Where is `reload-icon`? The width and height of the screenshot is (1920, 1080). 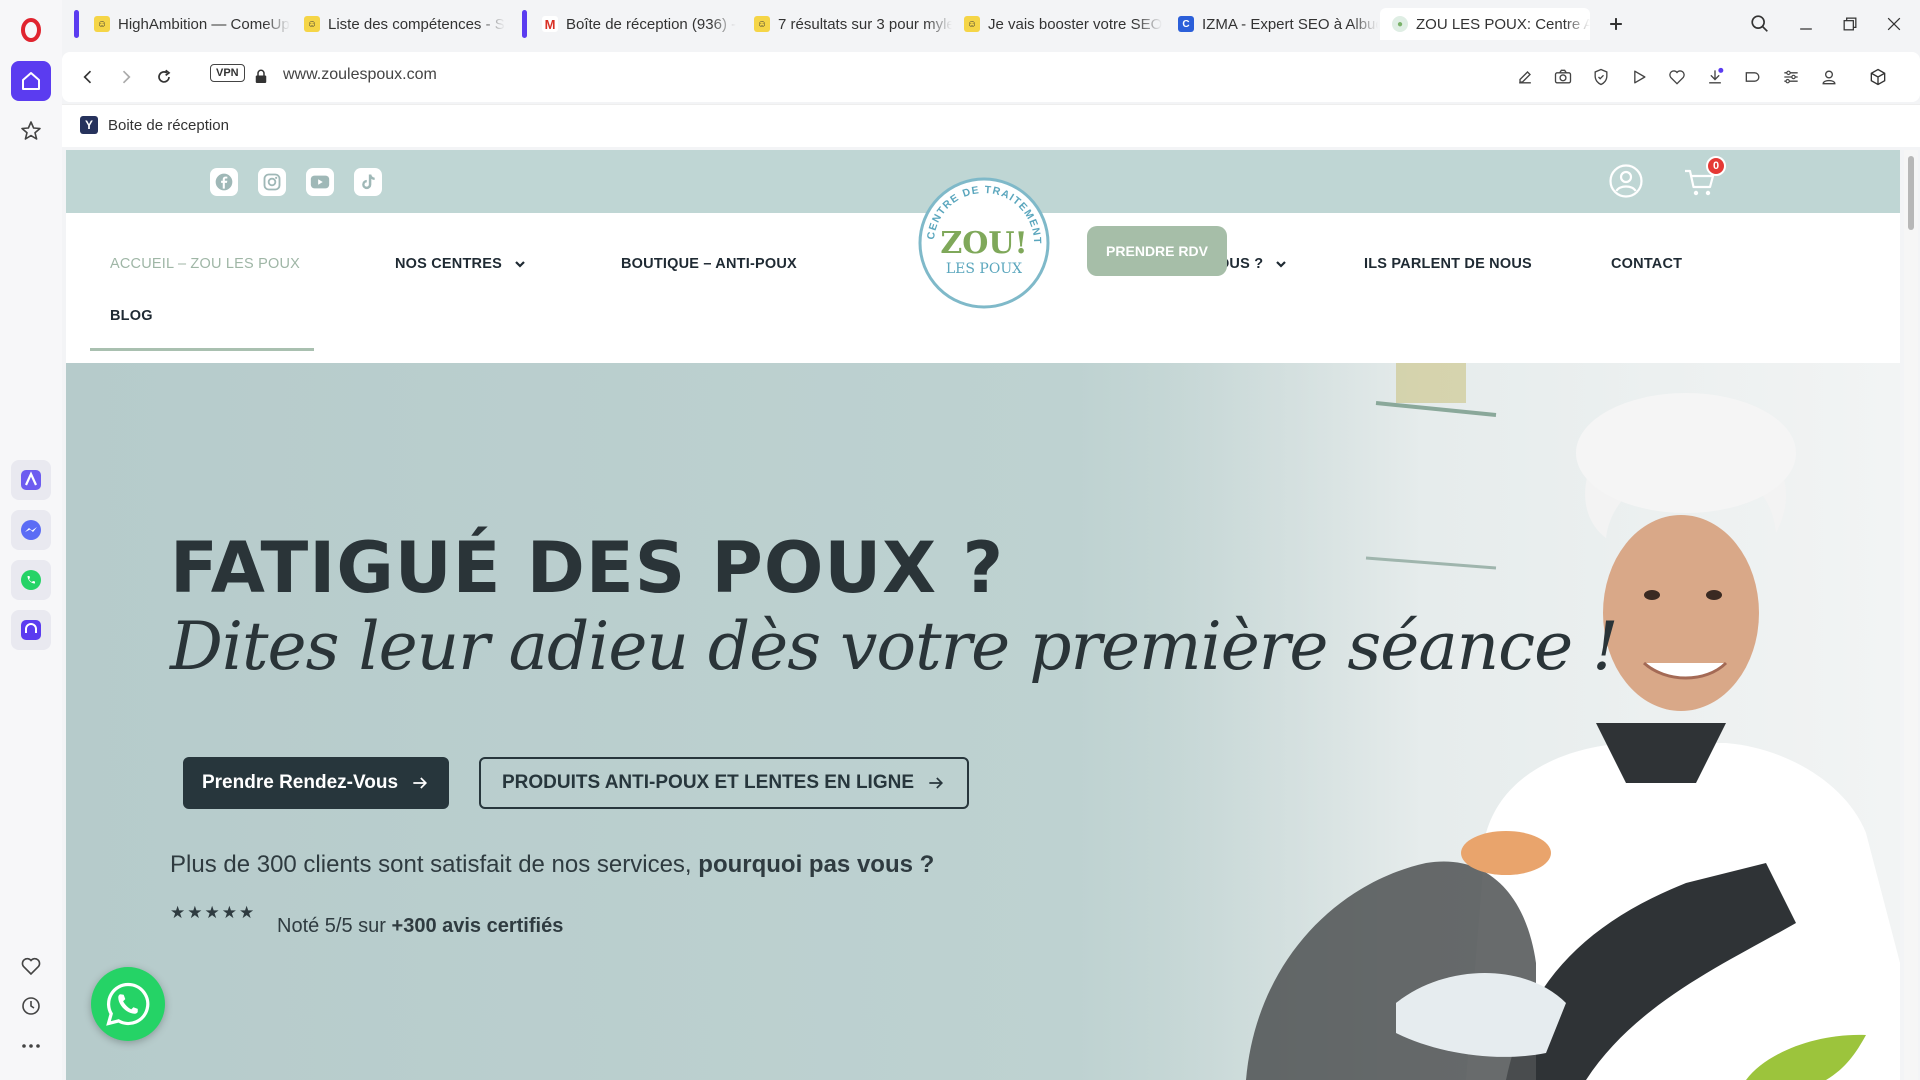
reload-icon is located at coordinates (164, 77).